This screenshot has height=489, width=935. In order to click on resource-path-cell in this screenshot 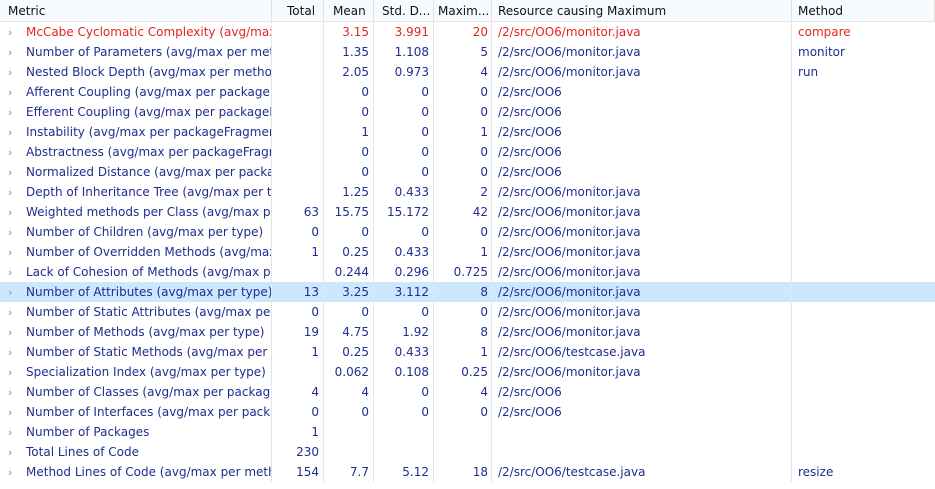, I will do `click(642, 432)`.